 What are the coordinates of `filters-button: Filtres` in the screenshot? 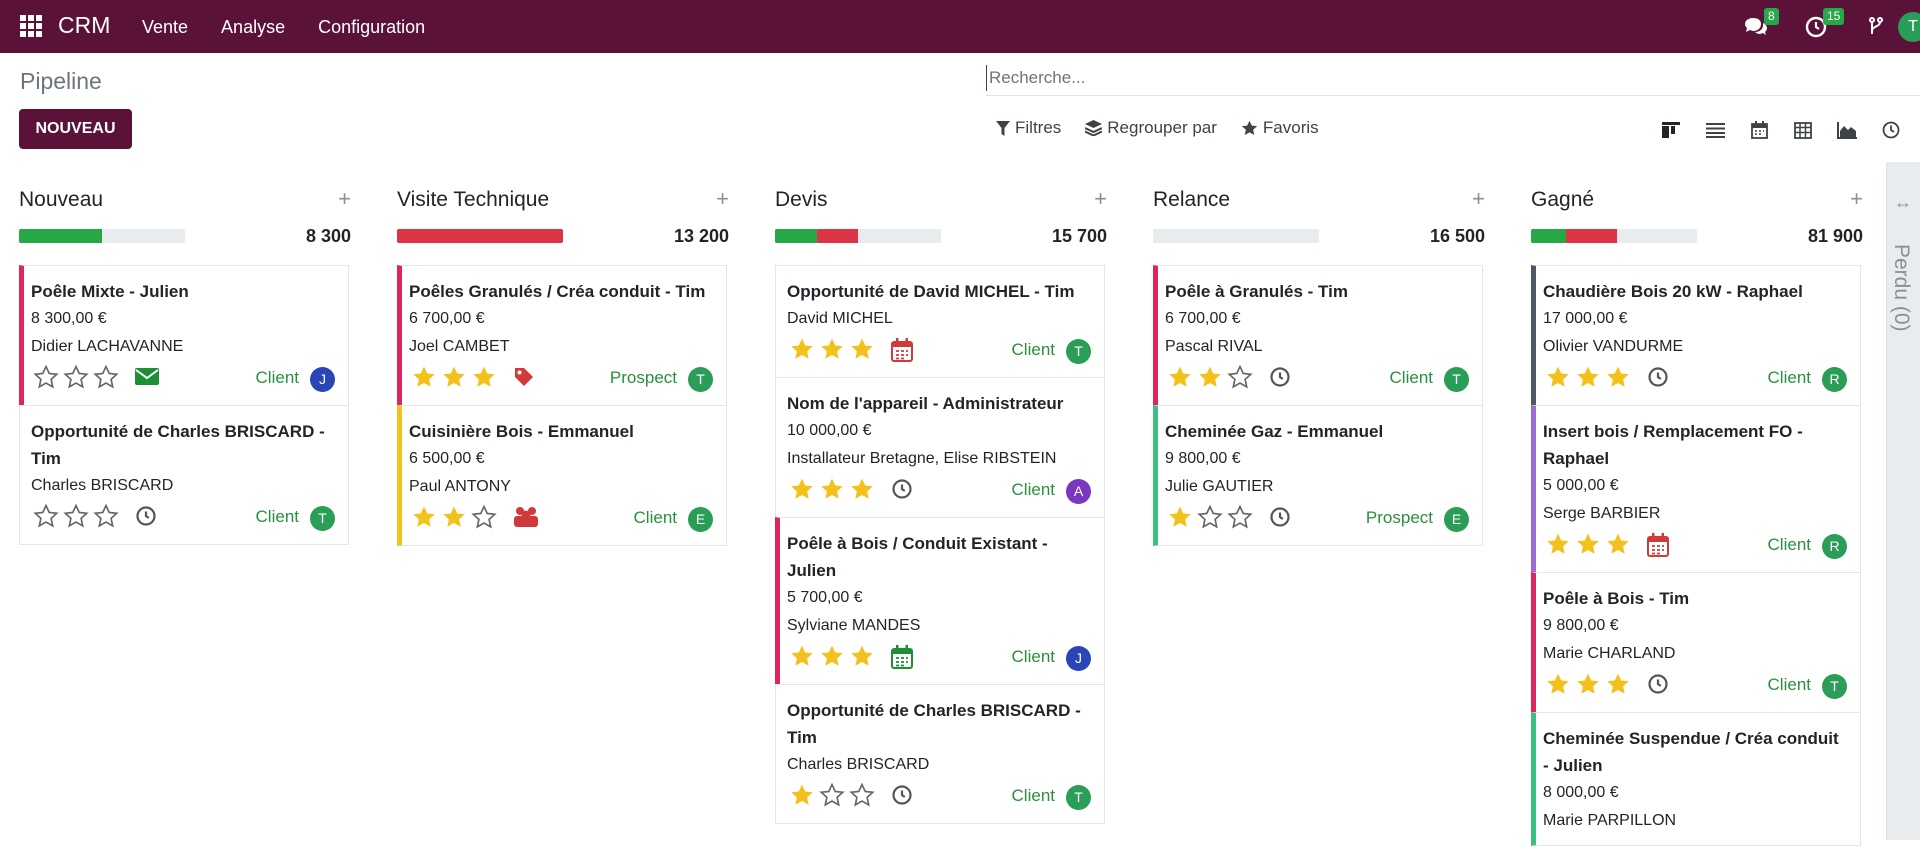 It's located at (1028, 128).